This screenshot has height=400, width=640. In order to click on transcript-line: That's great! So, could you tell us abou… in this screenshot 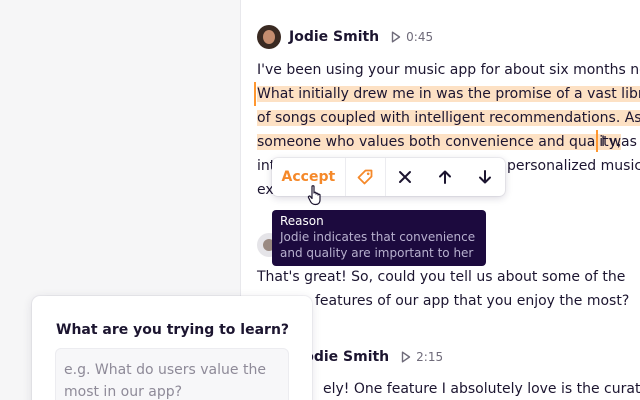, I will do `click(441, 277)`.